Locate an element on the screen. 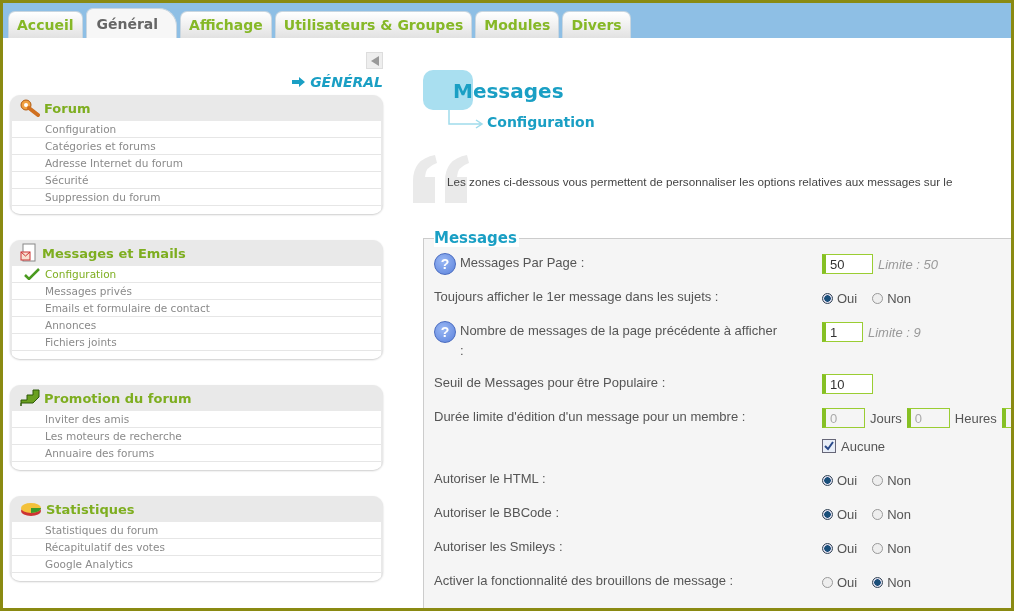 This screenshot has width=1014, height=611. collapse-button is located at coordinates (374, 60).